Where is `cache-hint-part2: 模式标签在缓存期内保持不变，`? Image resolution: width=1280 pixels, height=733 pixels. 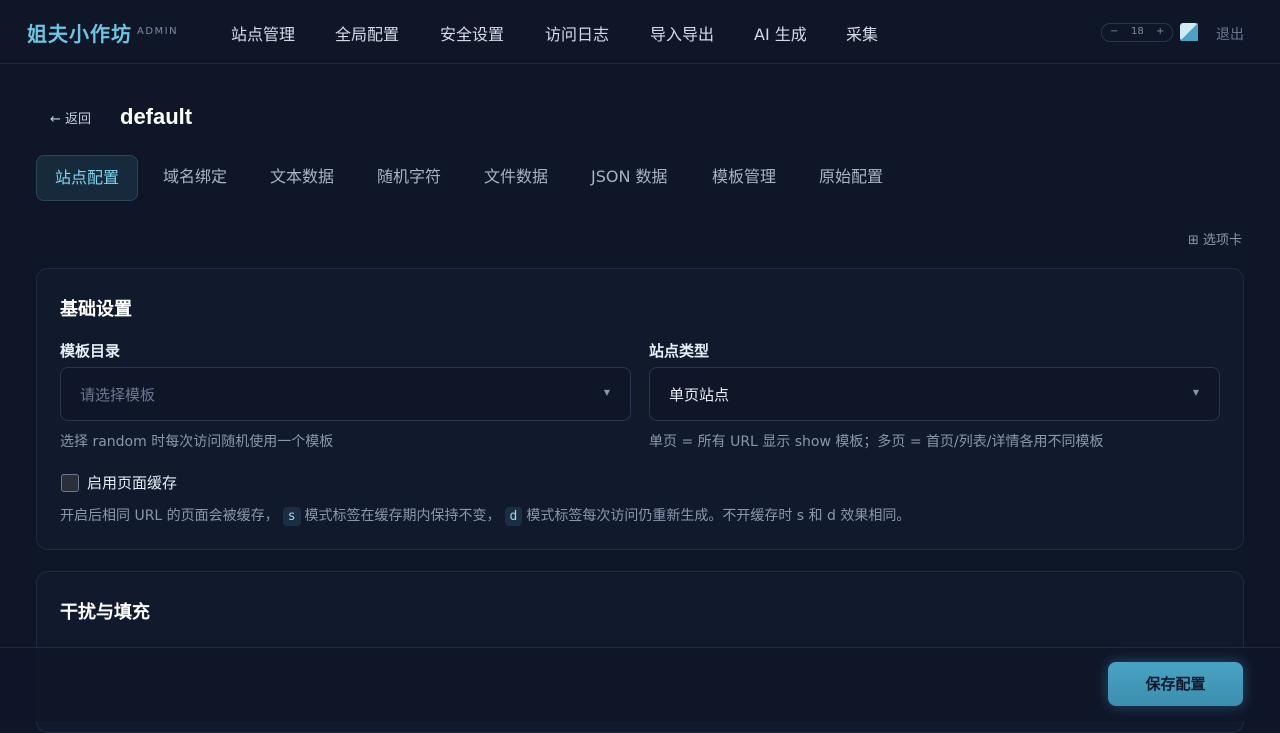
cache-hint-part2: 模式标签在缓存期内保持不变， is located at coordinates (402, 516).